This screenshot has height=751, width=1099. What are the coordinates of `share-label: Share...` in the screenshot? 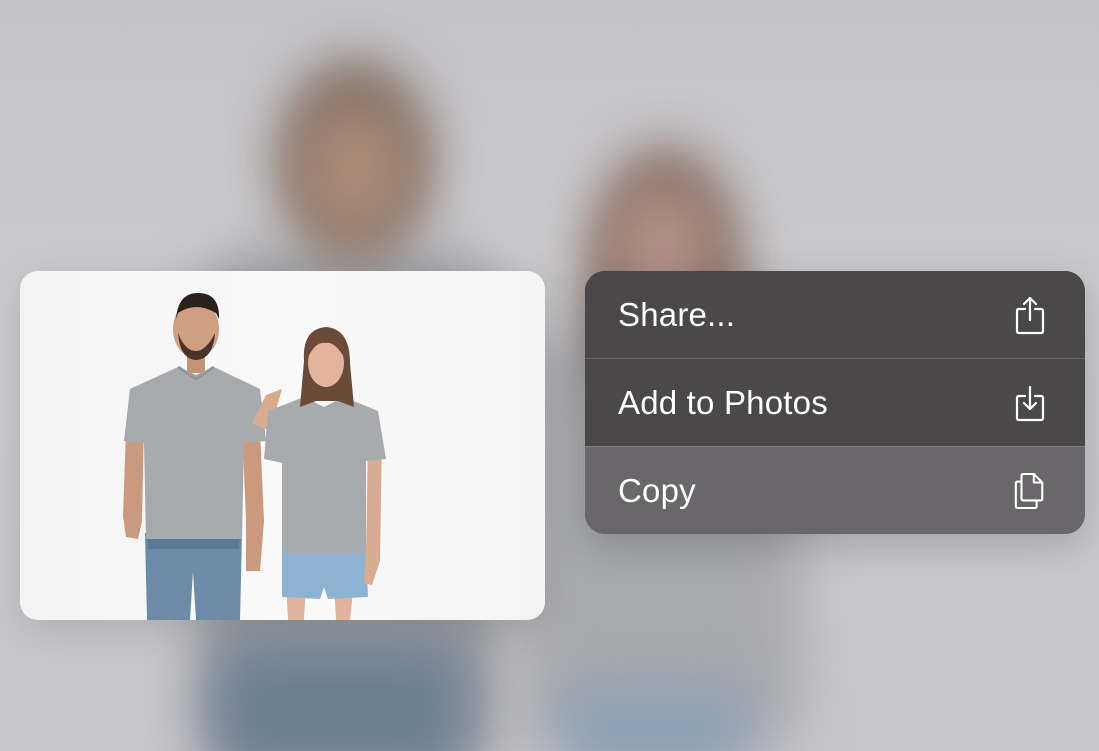 It's located at (677, 314).